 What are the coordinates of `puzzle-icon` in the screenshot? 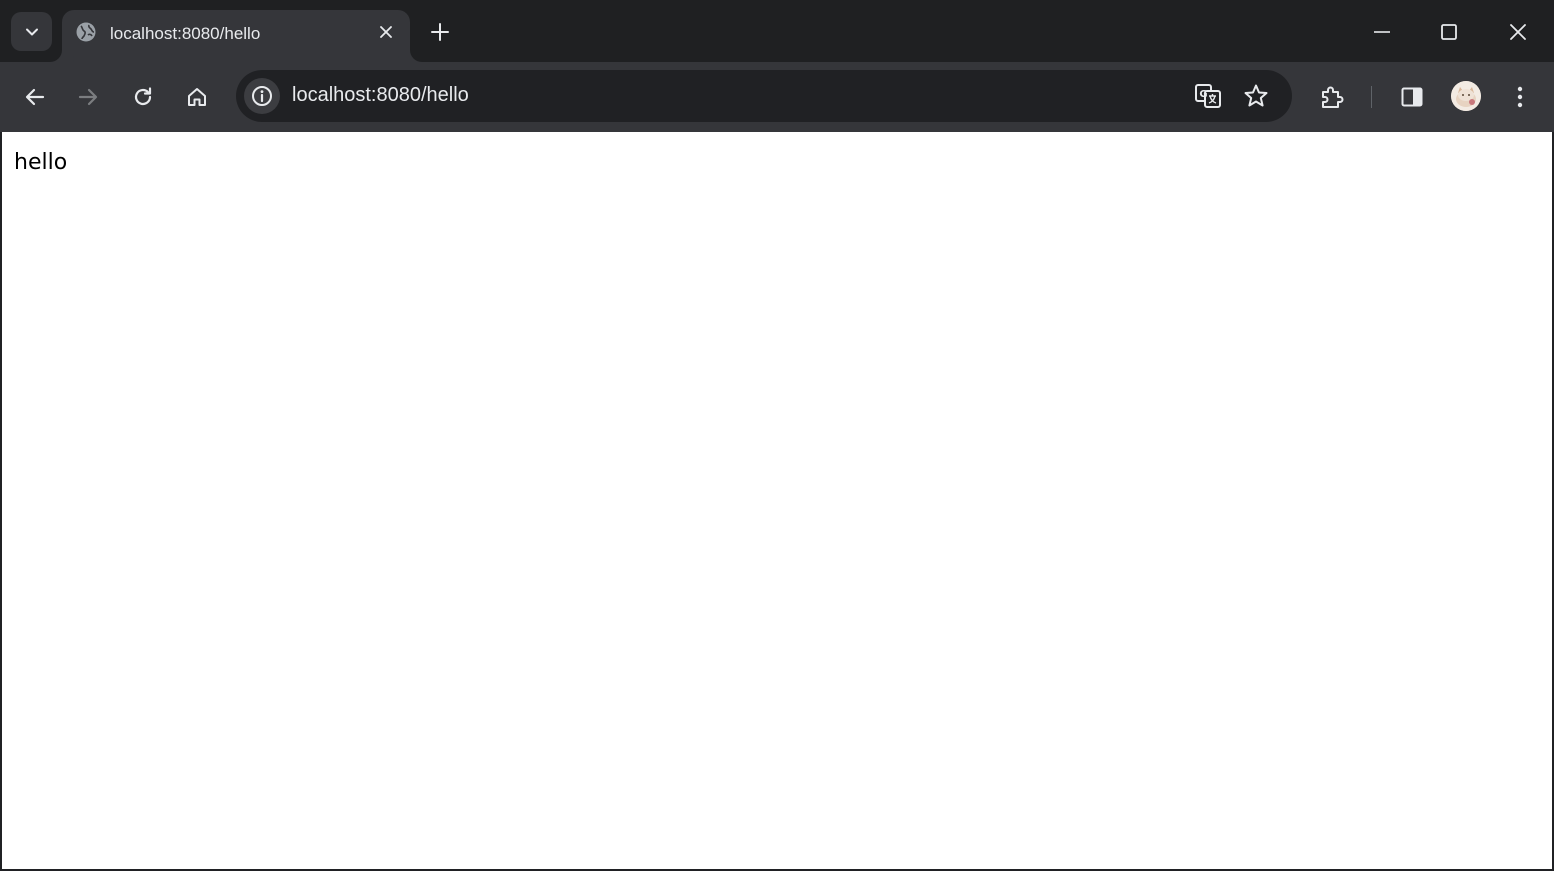 It's located at (1333, 97).